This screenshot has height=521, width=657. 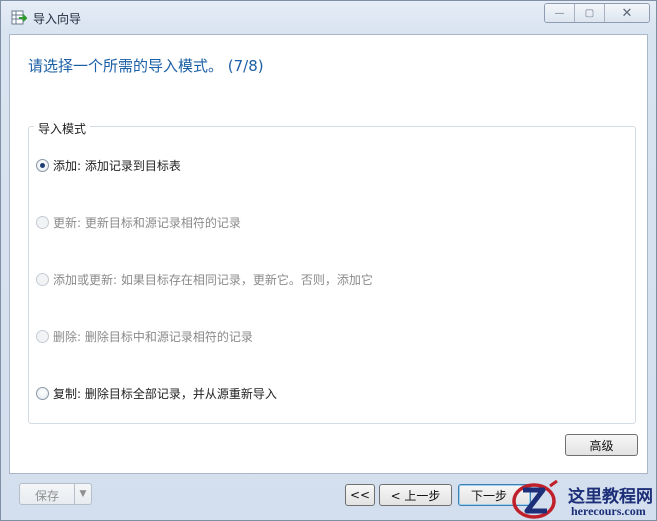 What do you see at coordinates (165, 394) in the screenshot?
I see `option-label: 复制: 删除目标全部记录，并从源重新导入` at bounding box center [165, 394].